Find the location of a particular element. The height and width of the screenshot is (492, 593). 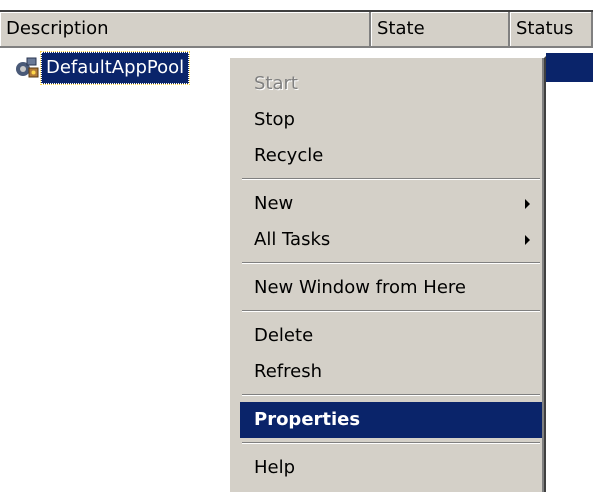

menu-item-recycle: Recycle is located at coordinates (391, 156).